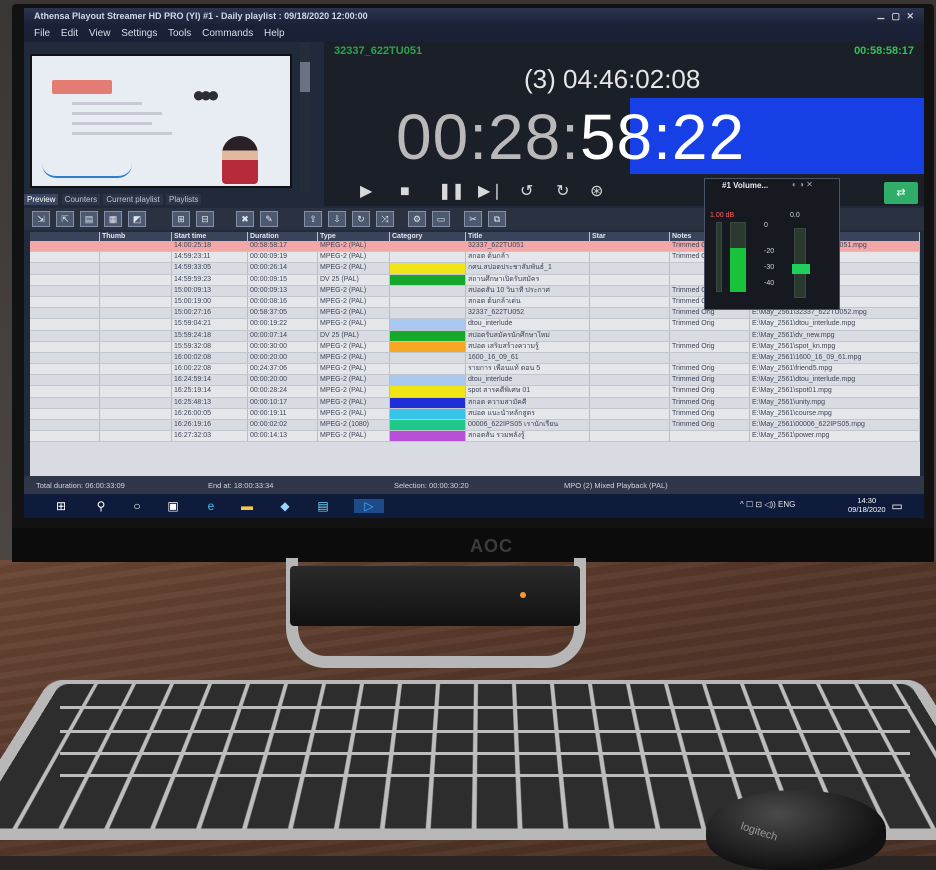  Describe the element at coordinates (137, 506) in the screenshot. I see `cortana-icon: ○` at that location.